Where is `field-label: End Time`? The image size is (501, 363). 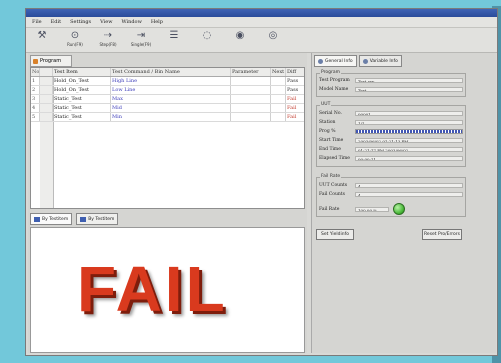
field-label: End Time is located at coordinates (330, 149).